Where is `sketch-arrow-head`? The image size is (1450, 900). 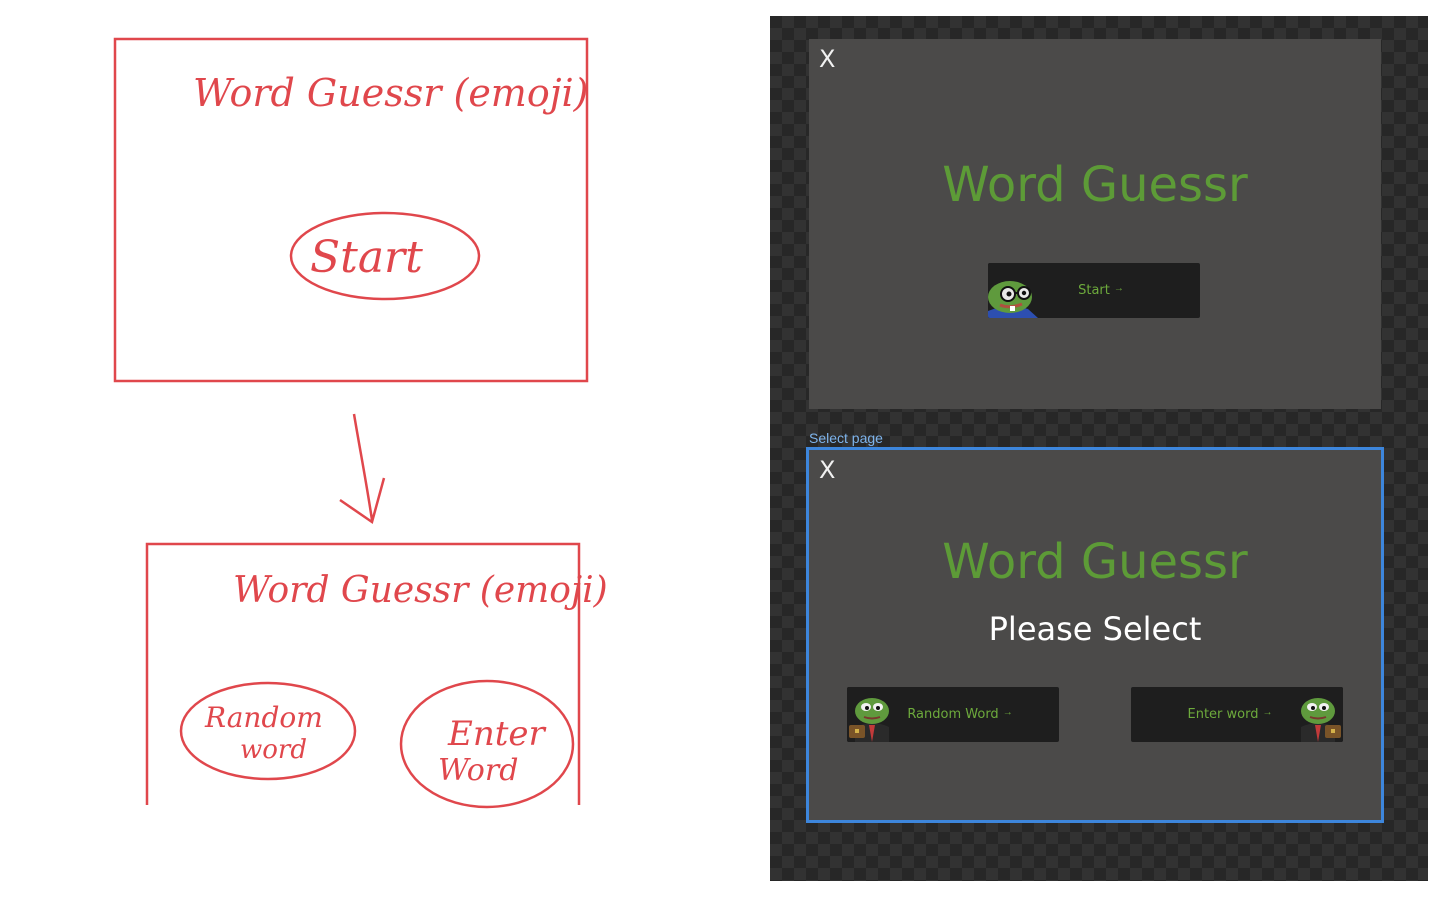
sketch-arrow-head is located at coordinates (362, 501).